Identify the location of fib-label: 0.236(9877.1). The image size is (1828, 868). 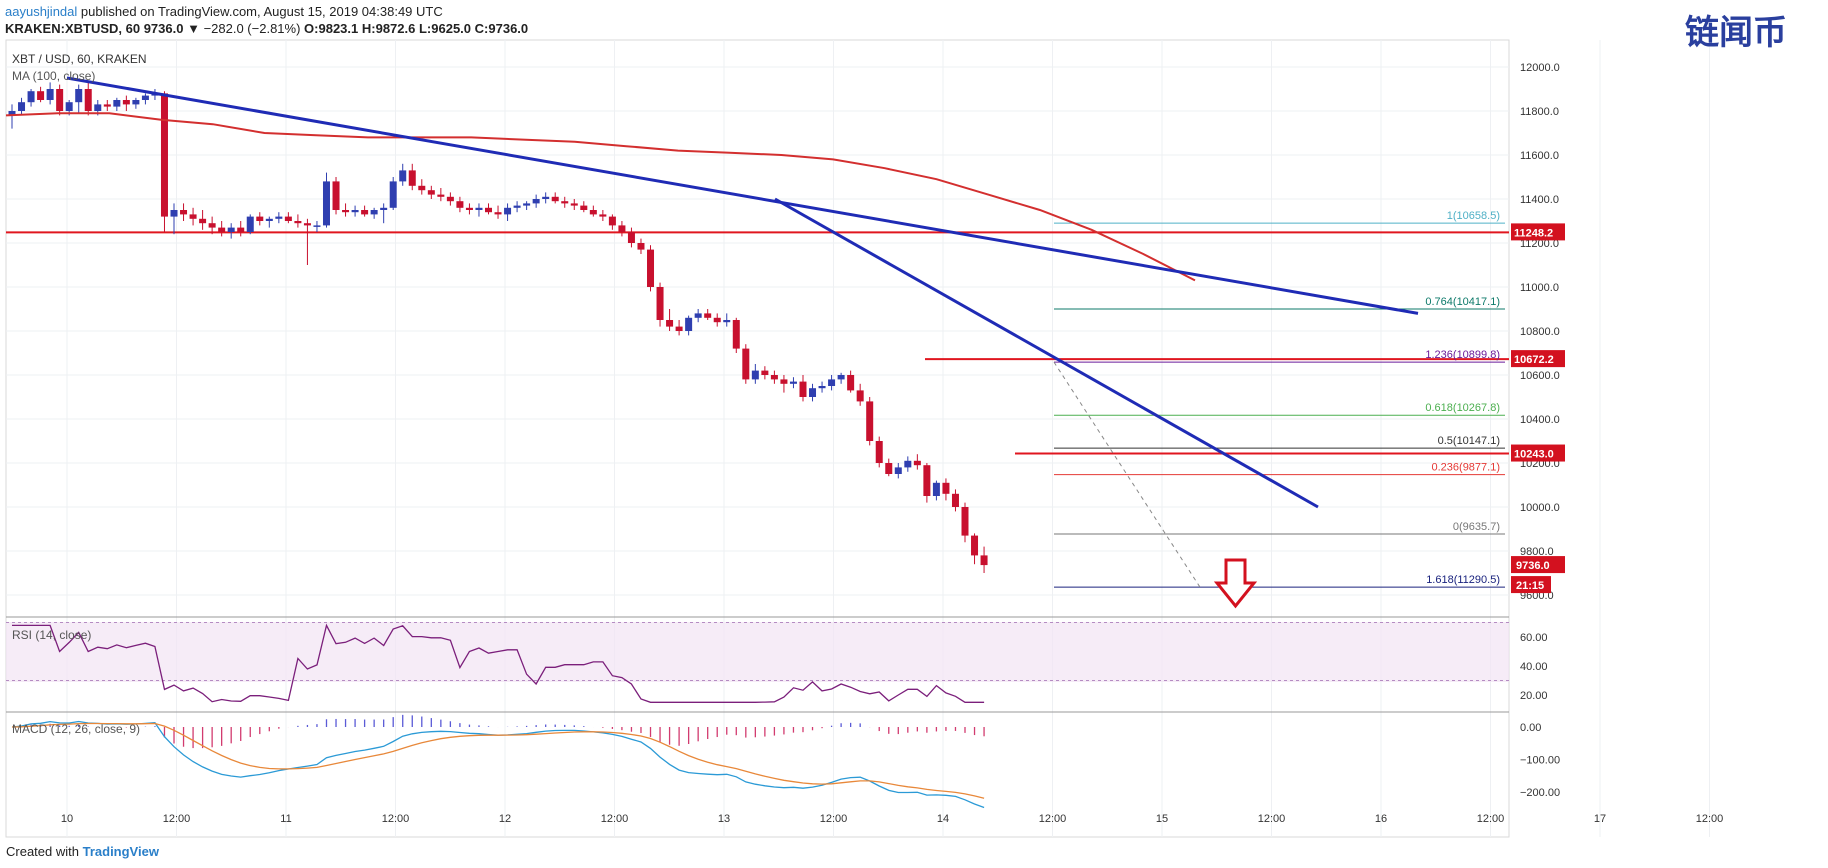
(1466, 468).